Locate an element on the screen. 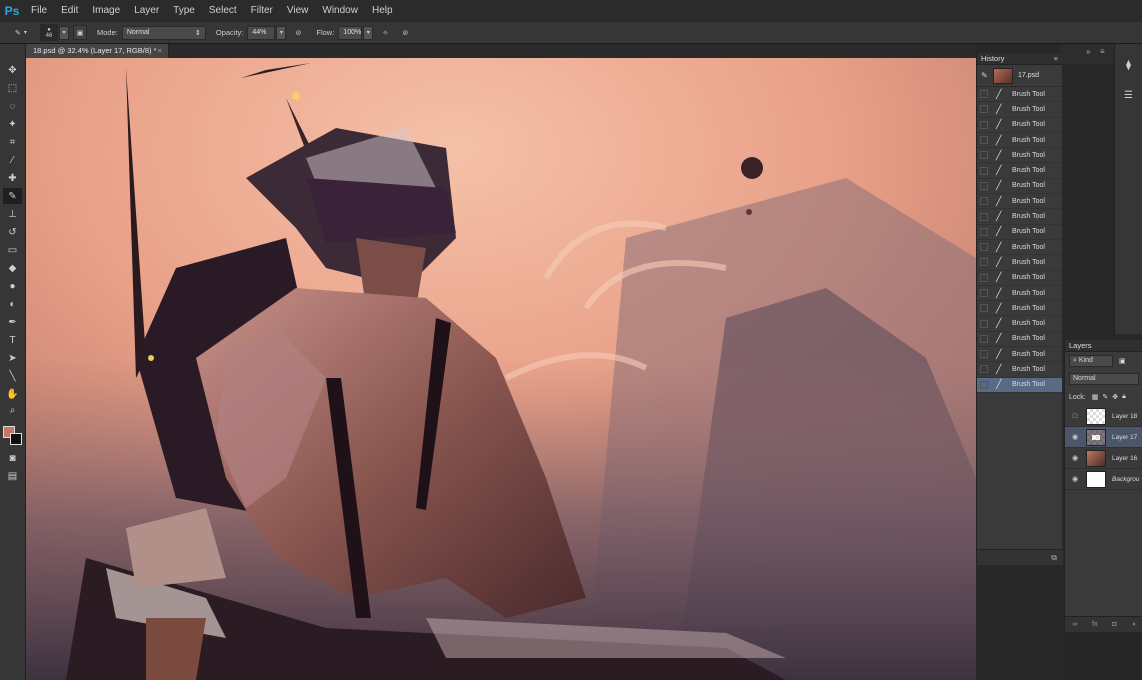 Image resolution: width=1142 pixels, height=680 pixels. lasso-tool-icon: ◌ is located at coordinates (12, 106).